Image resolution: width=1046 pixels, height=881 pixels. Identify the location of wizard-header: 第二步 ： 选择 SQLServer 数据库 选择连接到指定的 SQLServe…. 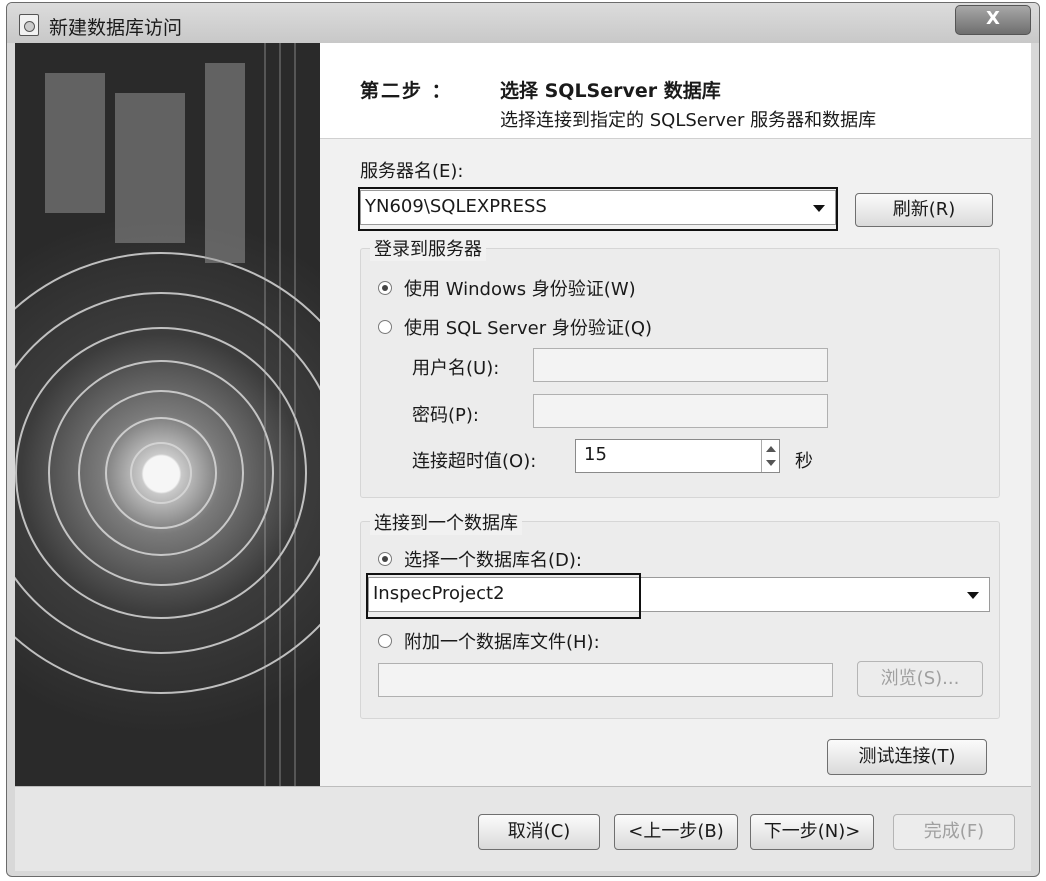
(675, 91).